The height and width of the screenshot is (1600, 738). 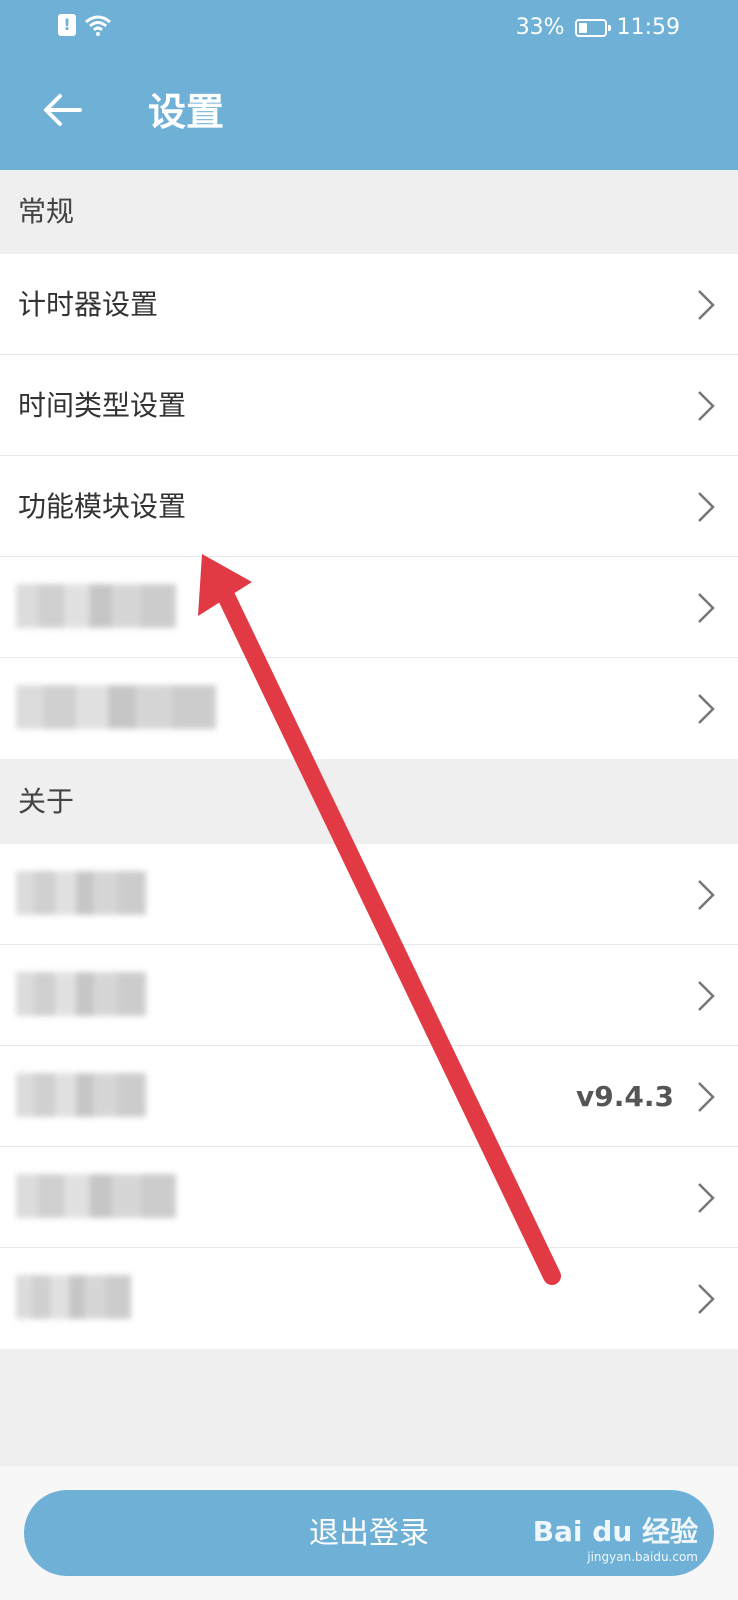 I want to click on watermark: Bai du 经验 jingyan.baidu.com, so click(x=615, y=1539).